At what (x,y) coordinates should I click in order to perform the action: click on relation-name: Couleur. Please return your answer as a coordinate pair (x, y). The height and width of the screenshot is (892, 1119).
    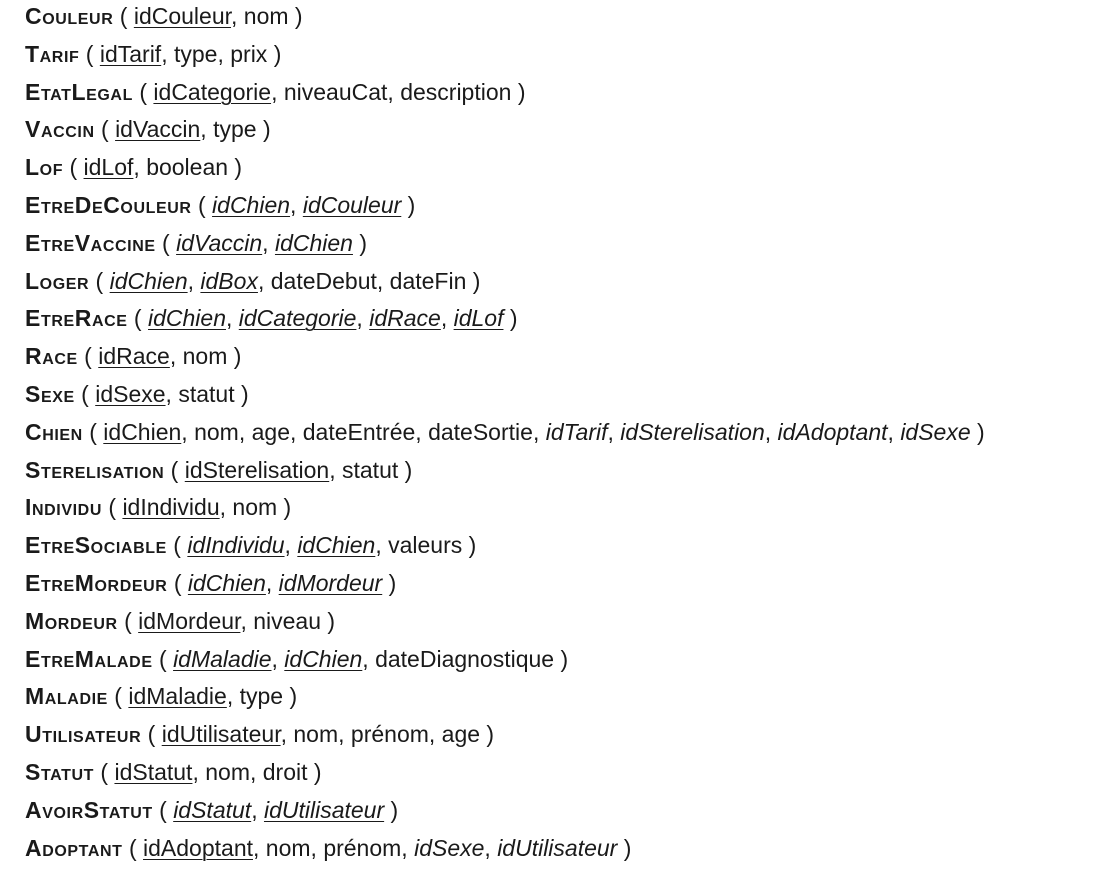
    Looking at the image, I should click on (69, 16).